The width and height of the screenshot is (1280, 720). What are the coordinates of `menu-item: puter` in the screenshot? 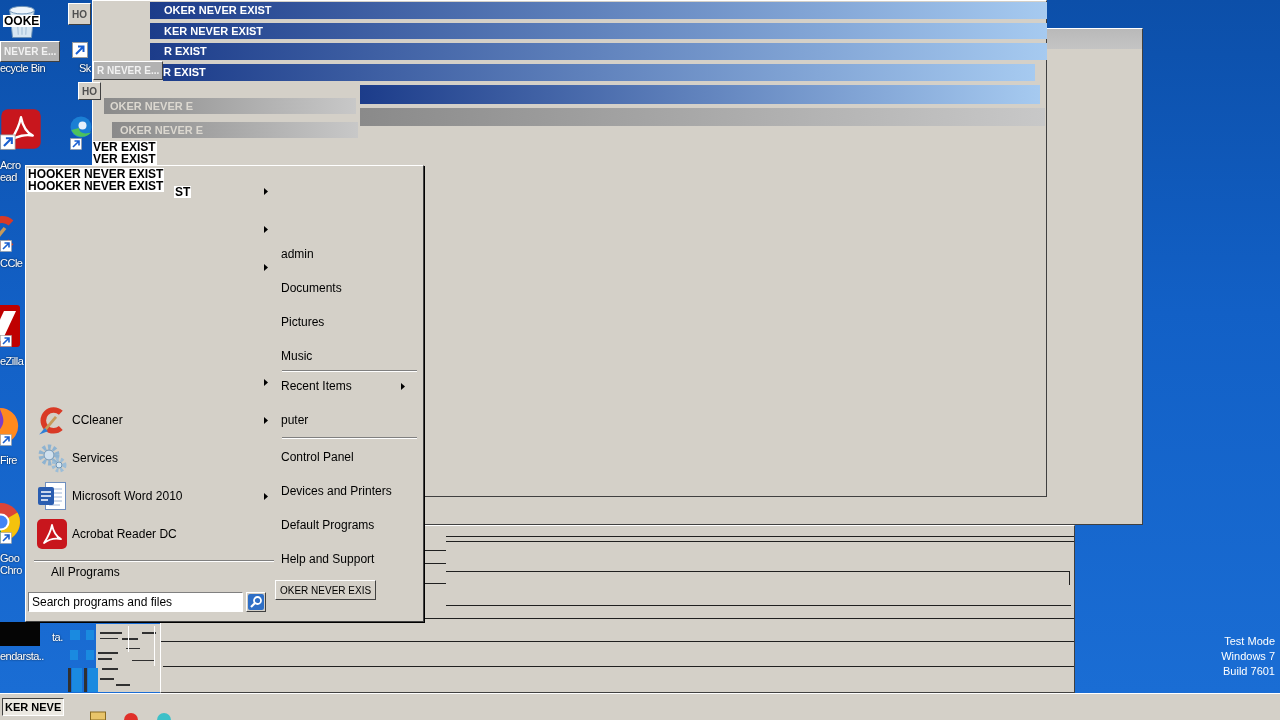 It's located at (346, 420).